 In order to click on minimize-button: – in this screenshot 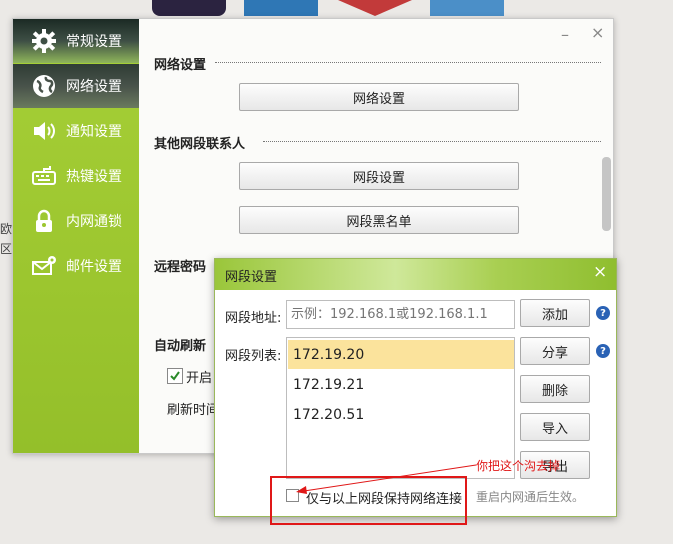, I will do `click(565, 34)`.